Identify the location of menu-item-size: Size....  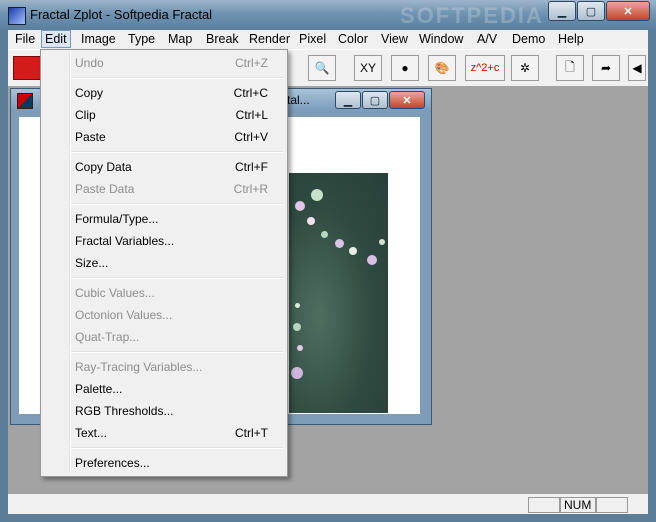
(91, 263).